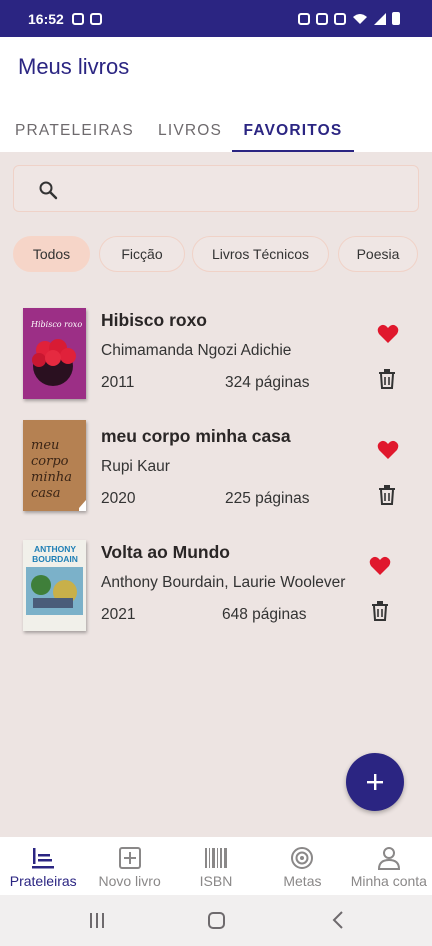  I want to click on book-year: 2021, so click(118, 614).